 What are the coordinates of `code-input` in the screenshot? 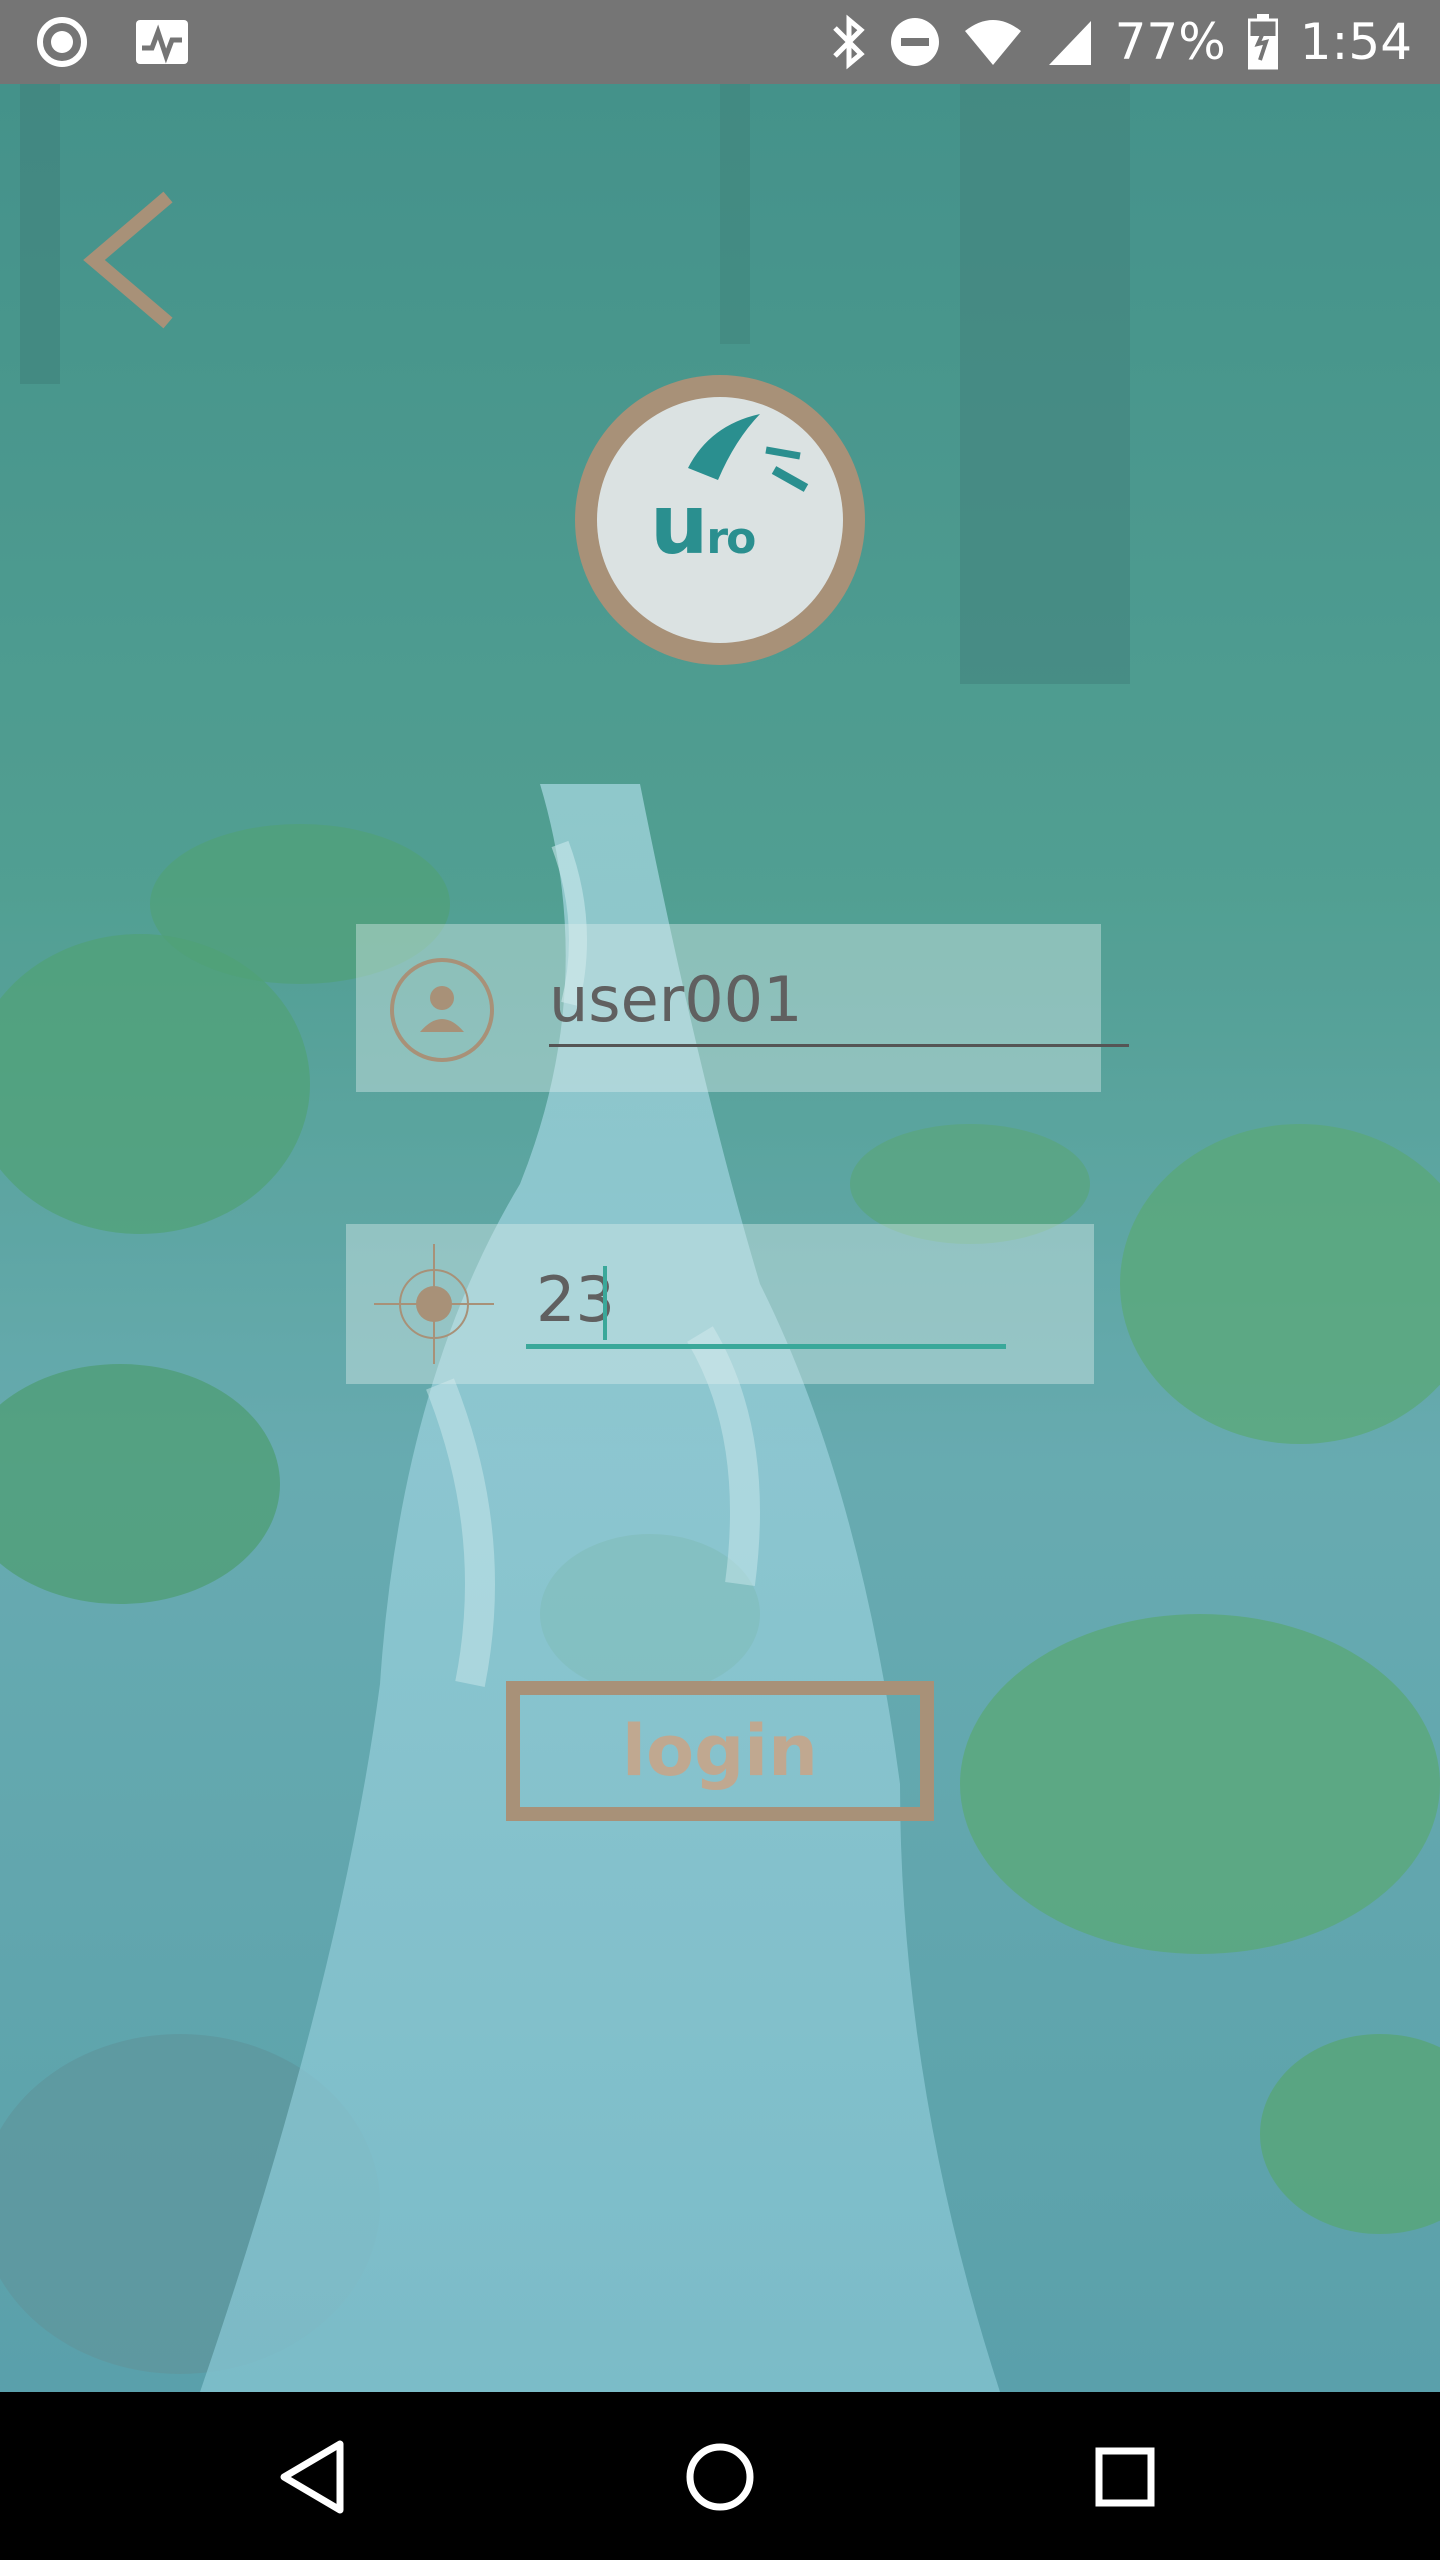 It's located at (766, 1301).